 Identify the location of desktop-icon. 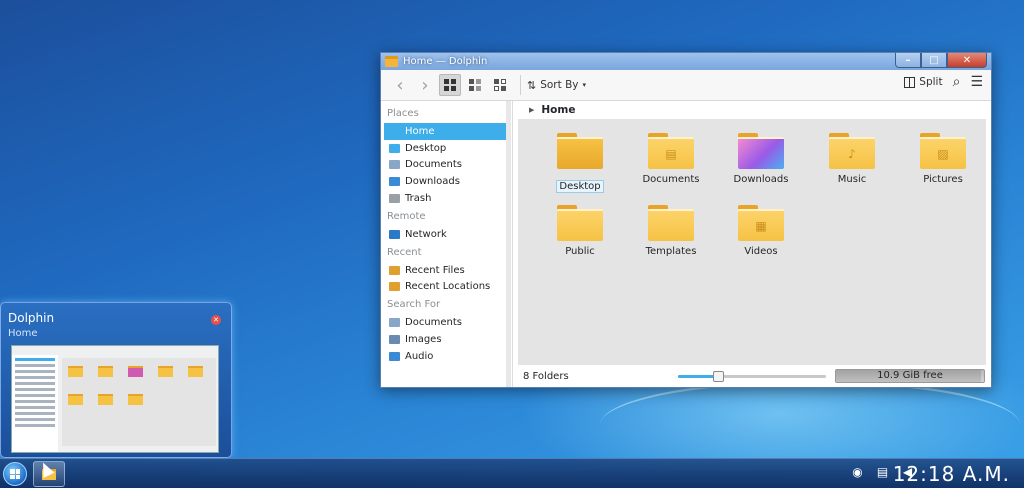
(394, 148).